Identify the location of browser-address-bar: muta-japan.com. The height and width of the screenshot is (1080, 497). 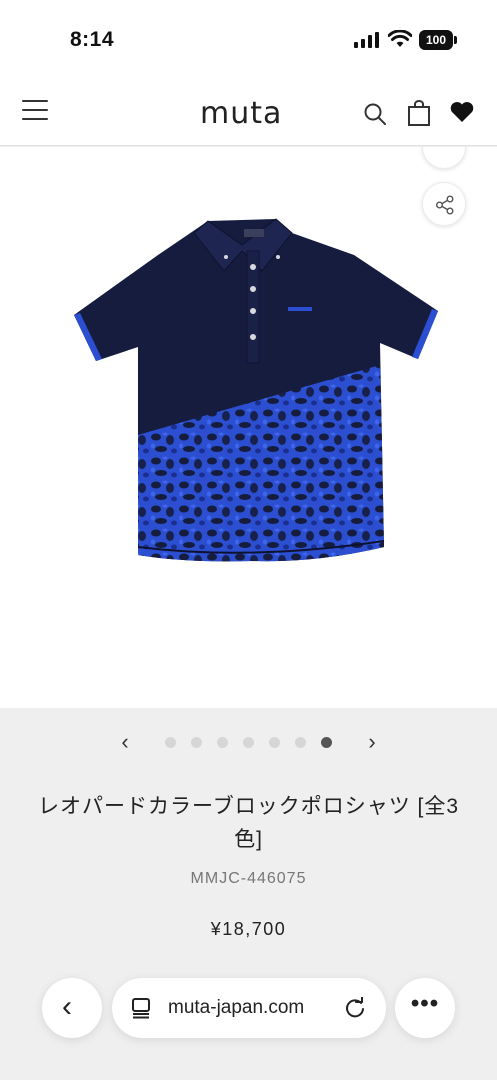
(249, 1008).